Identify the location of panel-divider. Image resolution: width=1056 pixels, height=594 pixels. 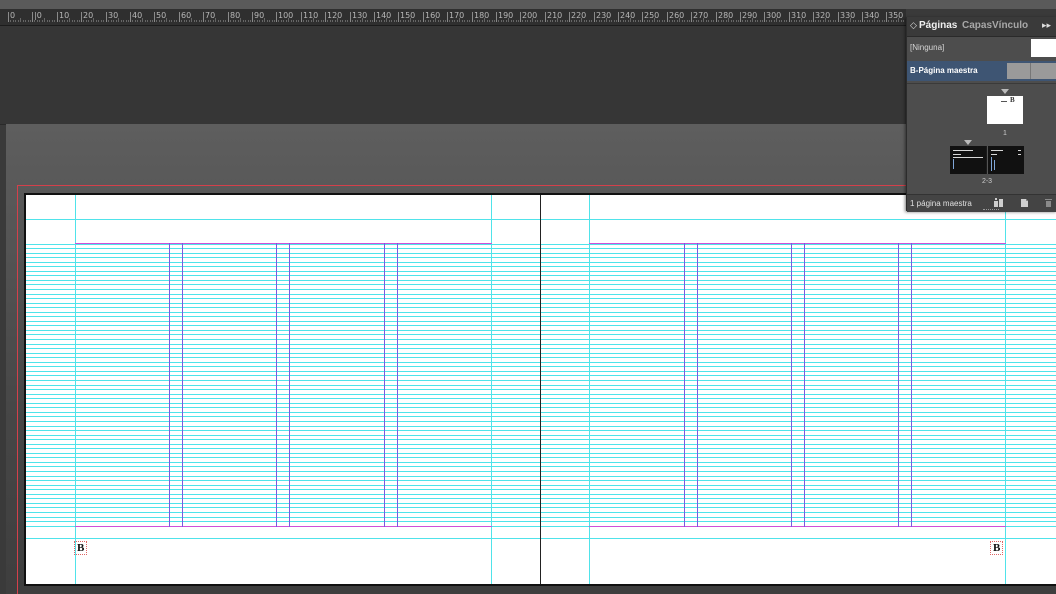
(981, 83).